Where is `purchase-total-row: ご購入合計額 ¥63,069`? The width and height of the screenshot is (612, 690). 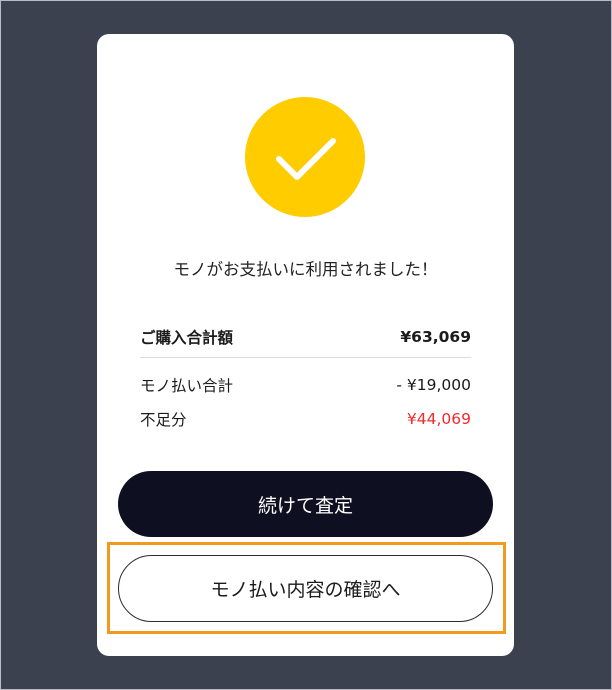
purchase-total-row: ご購入合計額 ¥63,069 is located at coordinates (305, 337).